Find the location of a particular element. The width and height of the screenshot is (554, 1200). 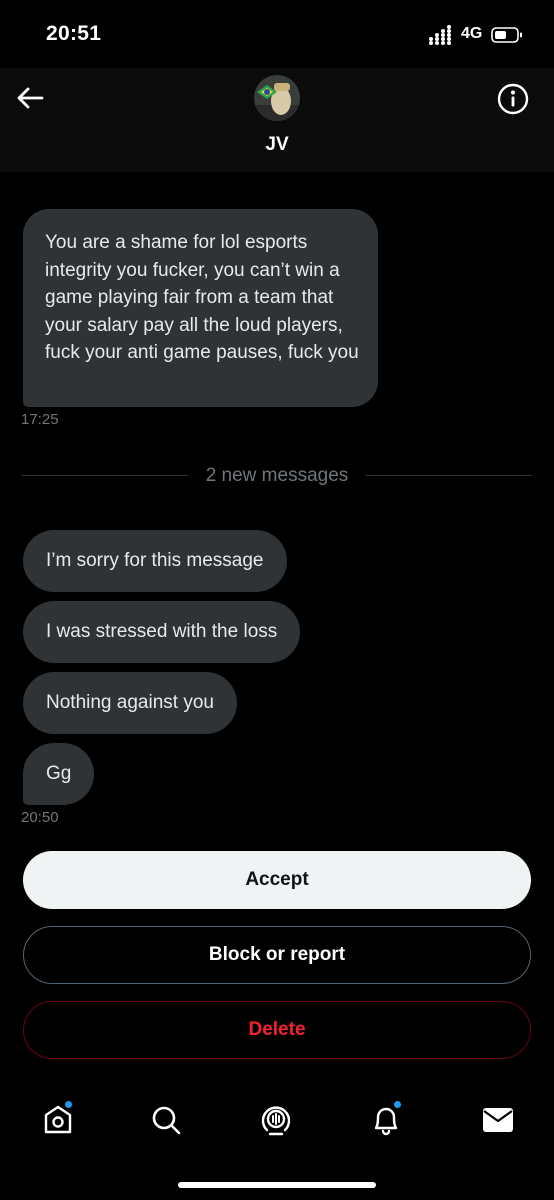

bottom-nav is located at coordinates (277, 1140).